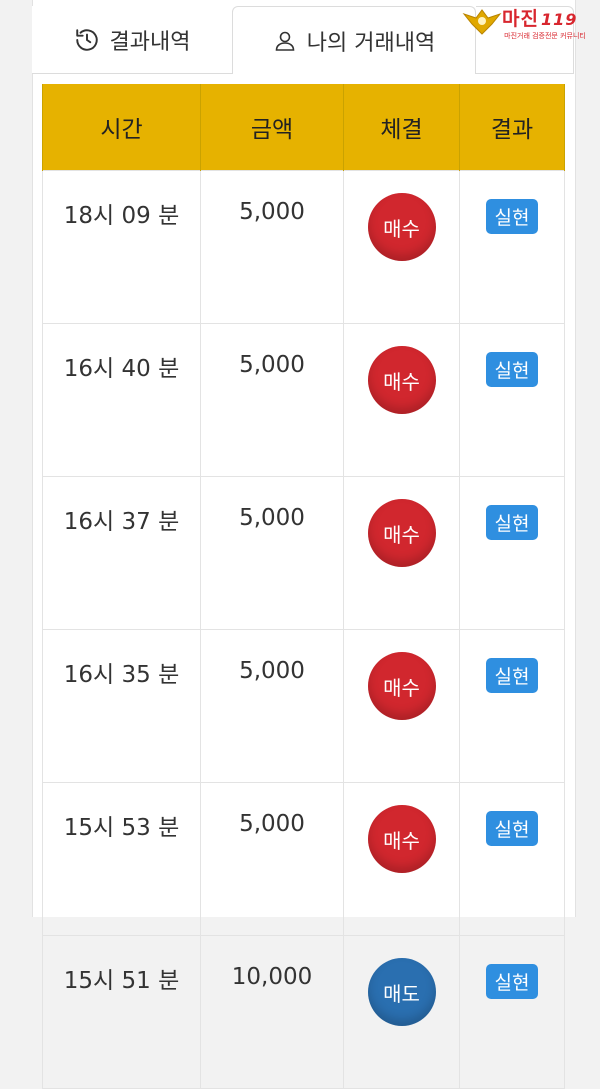 This screenshot has width=600, height=1089. I want to click on table-row: 15시 51 분 10,000 매도 실현, so click(303, 1012).